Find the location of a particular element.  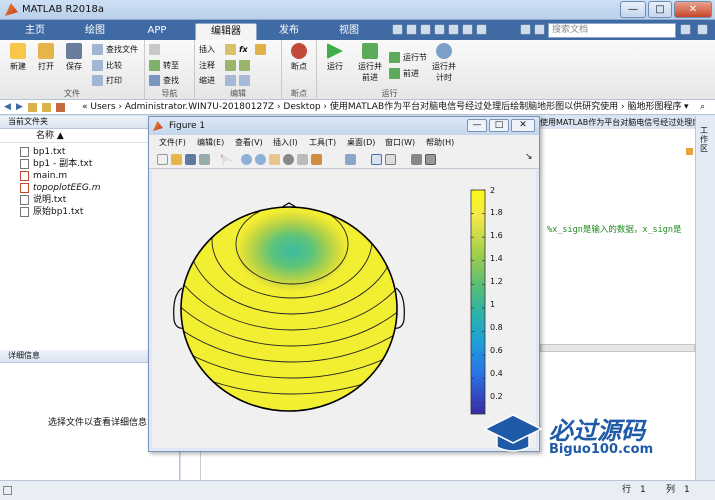

insert-button: 插入 is located at coordinates (207, 49).